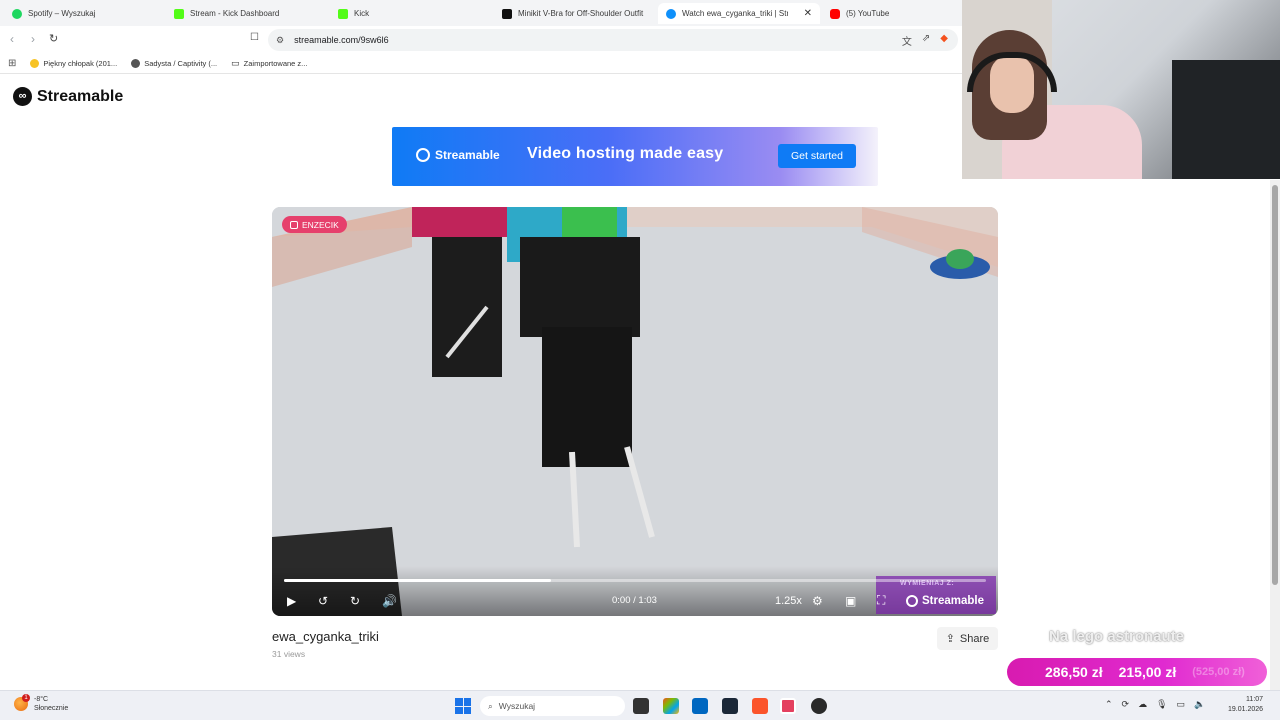  I want to click on banner-brand-text: Streamable, so click(467, 155).